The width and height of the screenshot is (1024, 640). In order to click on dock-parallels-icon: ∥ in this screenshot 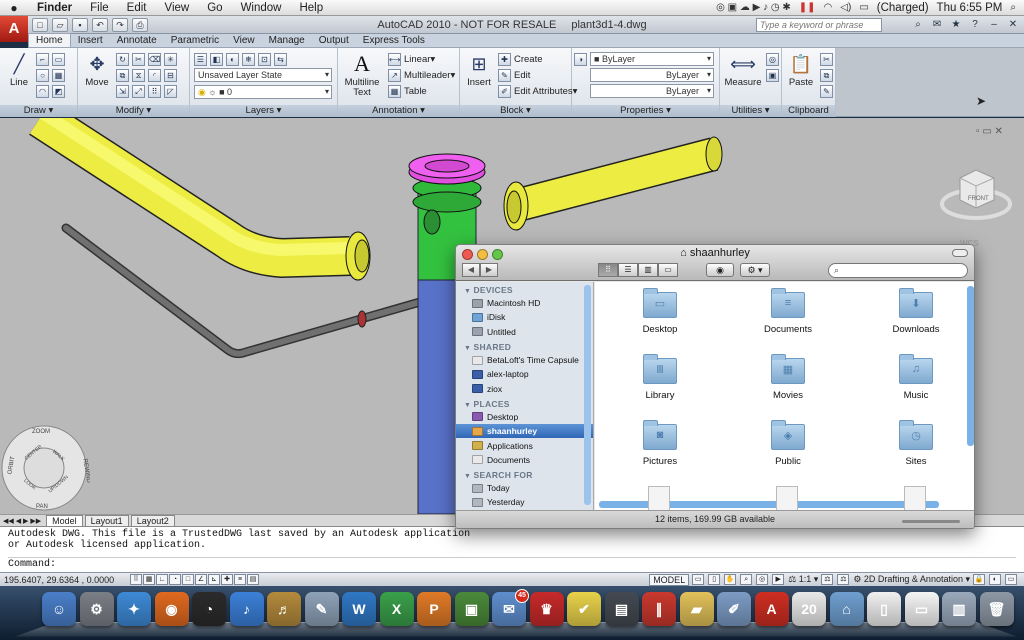, I will do `click(659, 609)`.